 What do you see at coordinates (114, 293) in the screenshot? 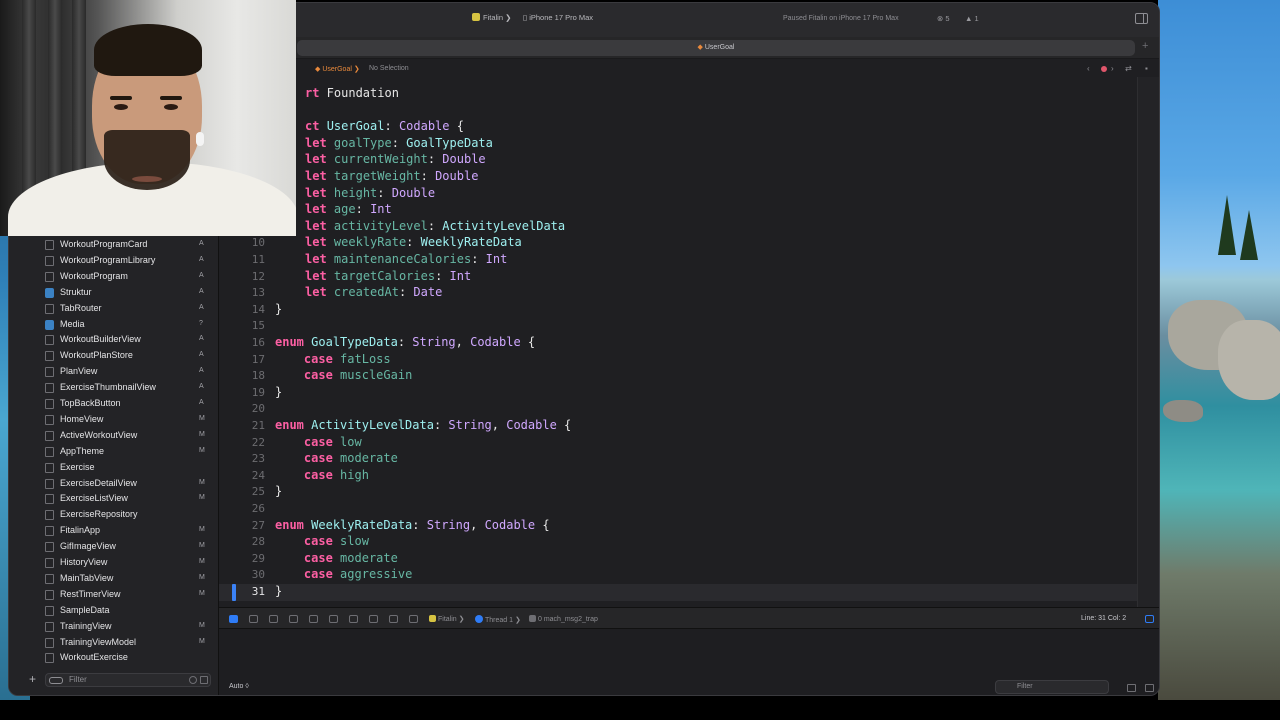
I see `file-item: Struktur A` at bounding box center [114, 293].